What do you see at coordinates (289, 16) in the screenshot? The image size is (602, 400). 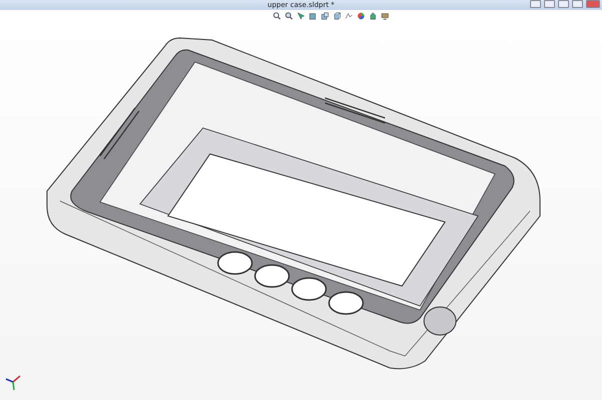 I see `zoom-area-icon` at bounding box center [289, 16].